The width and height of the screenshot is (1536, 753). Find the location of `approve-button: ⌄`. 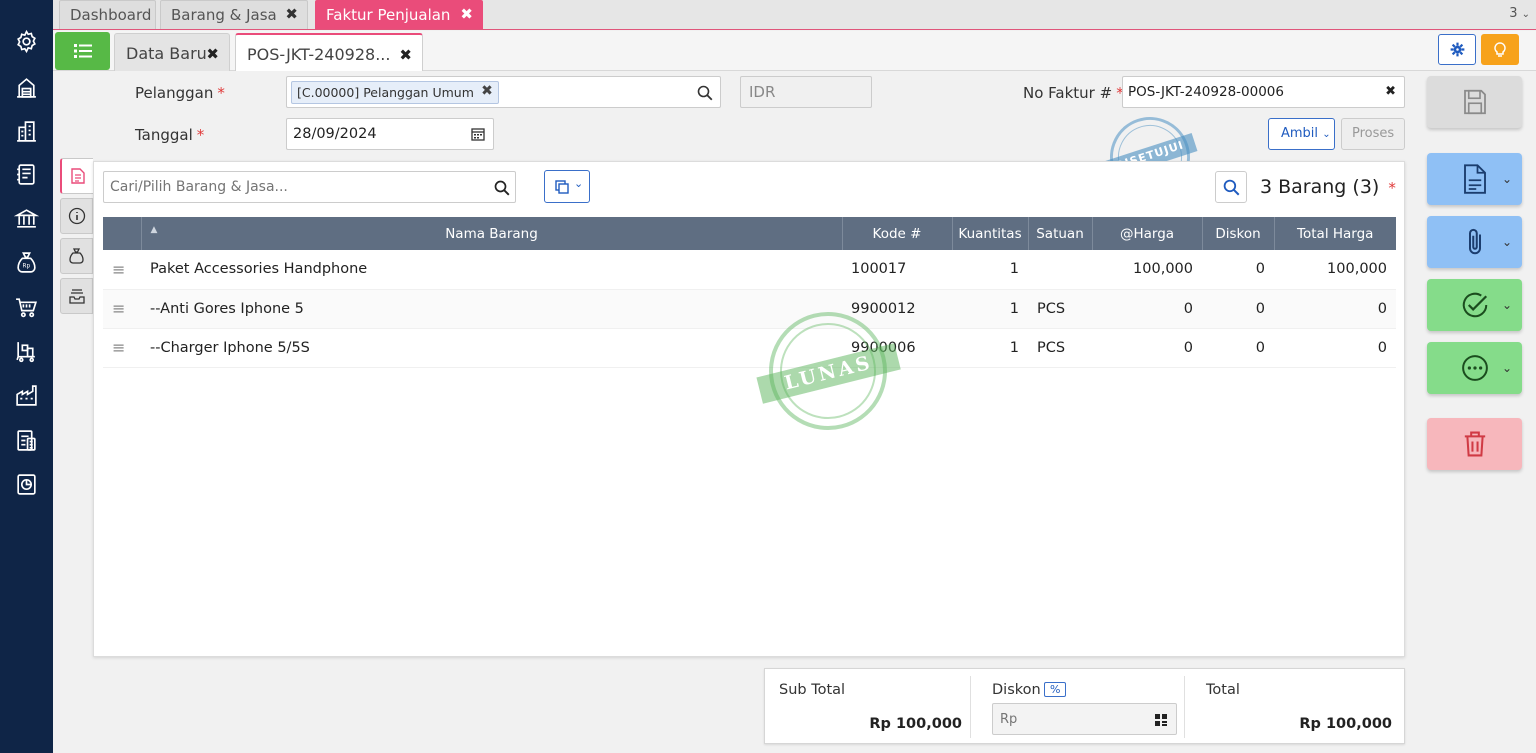

approve-button: ⌄ is located at coordinates (1474, 305).